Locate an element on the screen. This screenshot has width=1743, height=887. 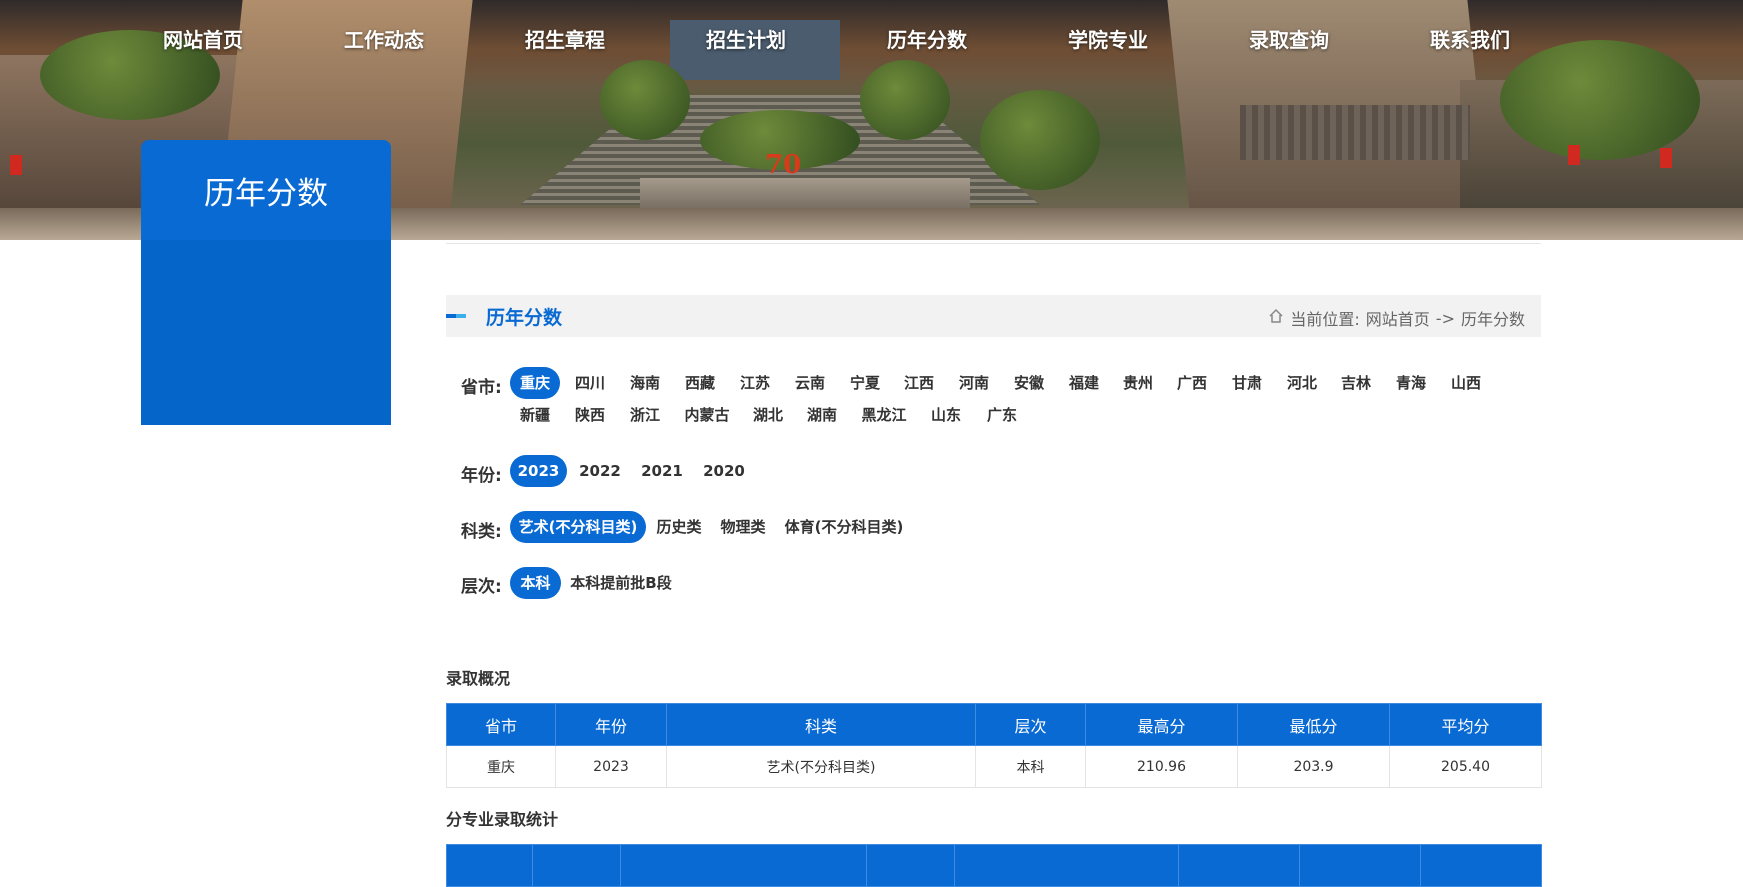
table-header-cell: 层次 is located at coordinates (1030, 724).